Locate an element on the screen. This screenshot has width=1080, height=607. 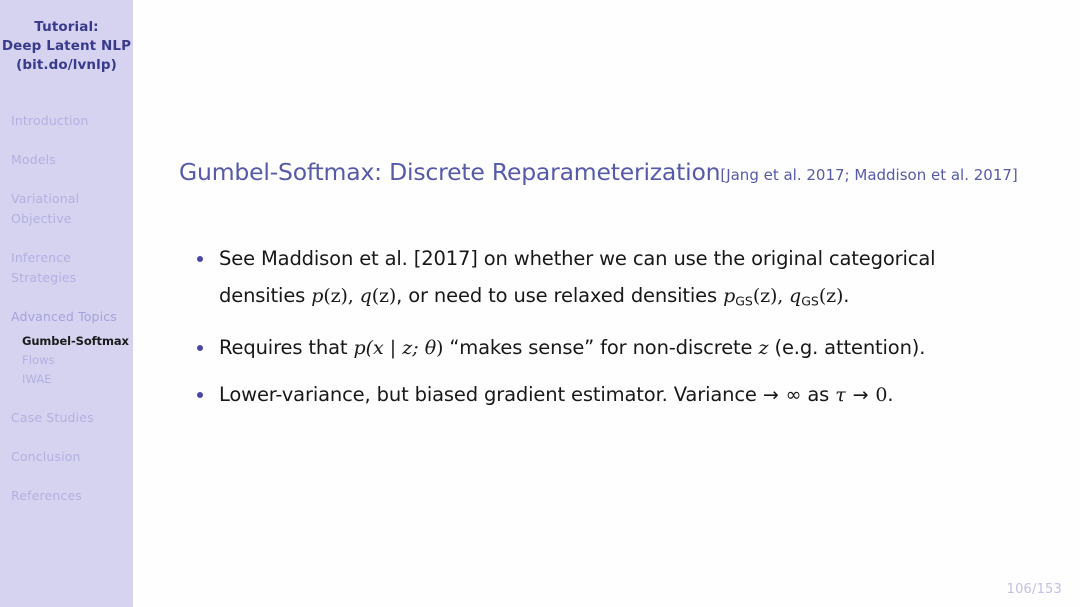
math-pgs-arg: (z) is located at coordinates (765, 296).